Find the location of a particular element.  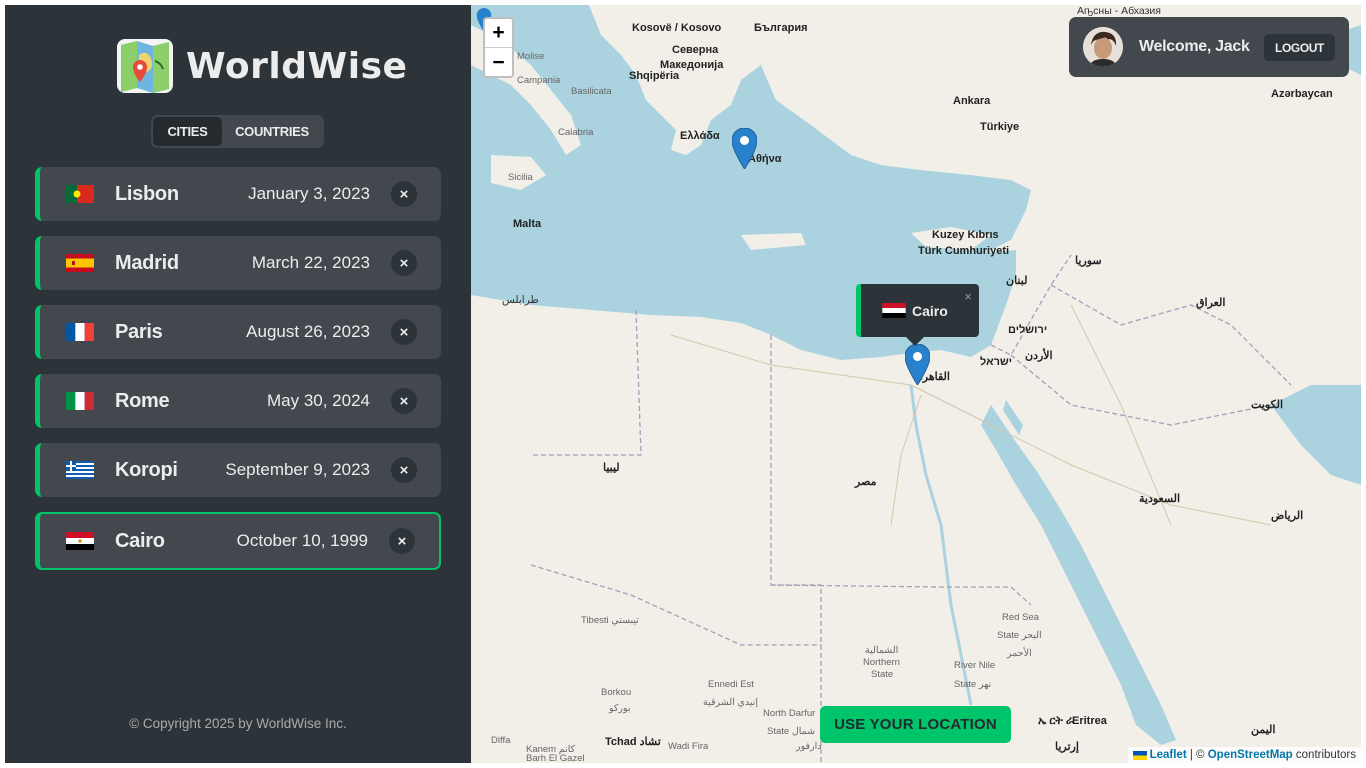

map-label: Shqipëria is located at coordinates (654, 76).